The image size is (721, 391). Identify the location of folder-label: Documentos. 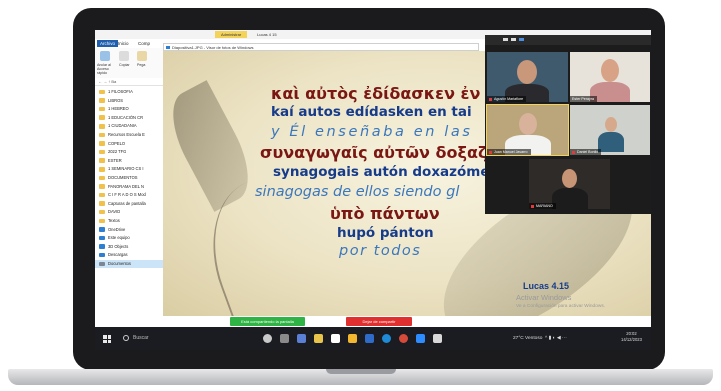
(119, 263).